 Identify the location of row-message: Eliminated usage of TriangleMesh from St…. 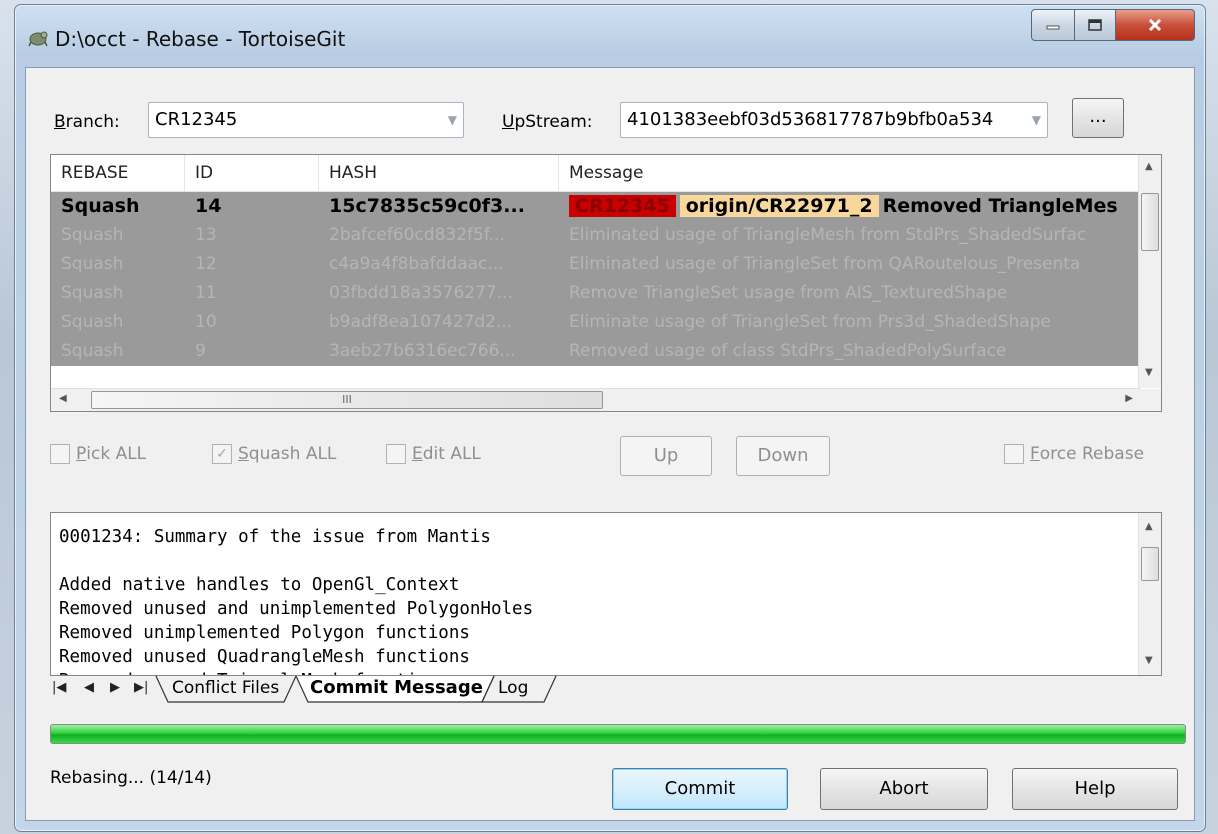
(828, 235).